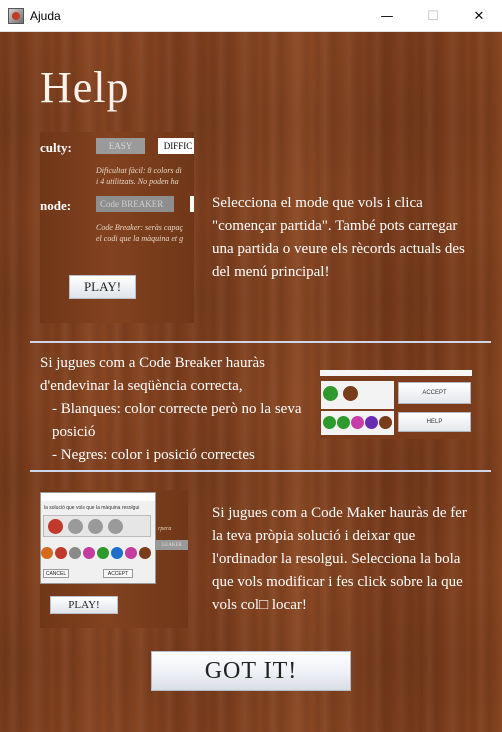 The width and height of the screenshot is (502, 732). What do you see at coordinates (140, 238) in the screenshot?
I see `mode-description-line: el codi que la màquina et g` at bounding box center [140, 238].